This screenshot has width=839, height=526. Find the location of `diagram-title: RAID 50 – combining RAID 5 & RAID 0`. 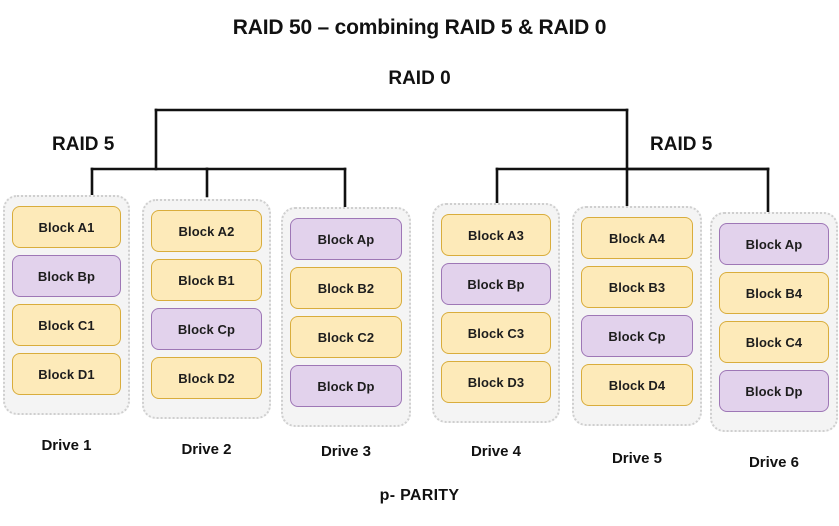

diagram-title: RAID 50 – combining RAID 5 & RAID 0 is located at coordinates (419, 27).